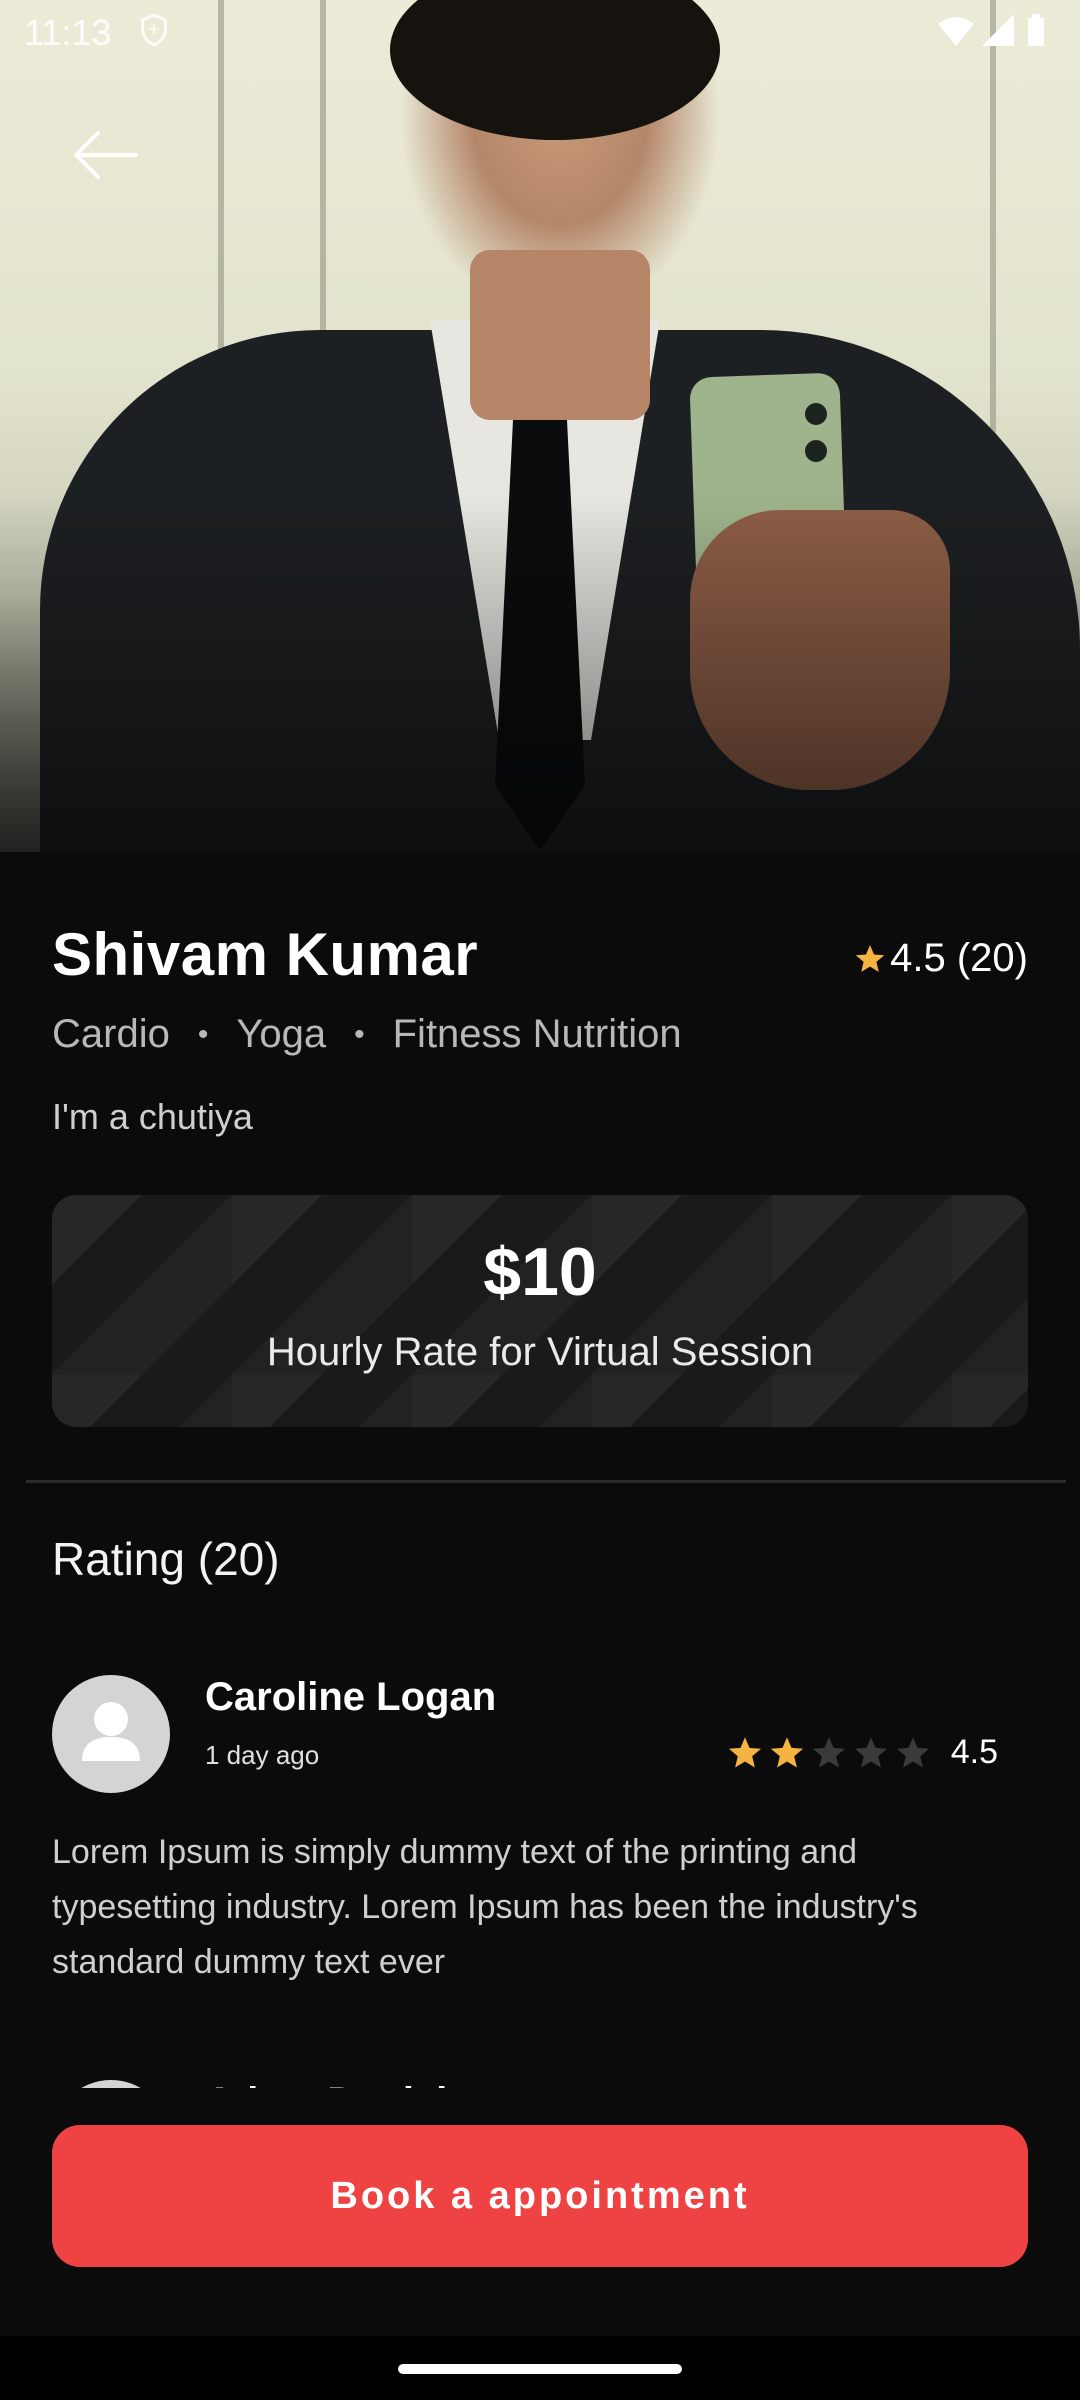  Describe the element at coordinates (154, 30) in the screenshot. I see `shield-icon` at that location.